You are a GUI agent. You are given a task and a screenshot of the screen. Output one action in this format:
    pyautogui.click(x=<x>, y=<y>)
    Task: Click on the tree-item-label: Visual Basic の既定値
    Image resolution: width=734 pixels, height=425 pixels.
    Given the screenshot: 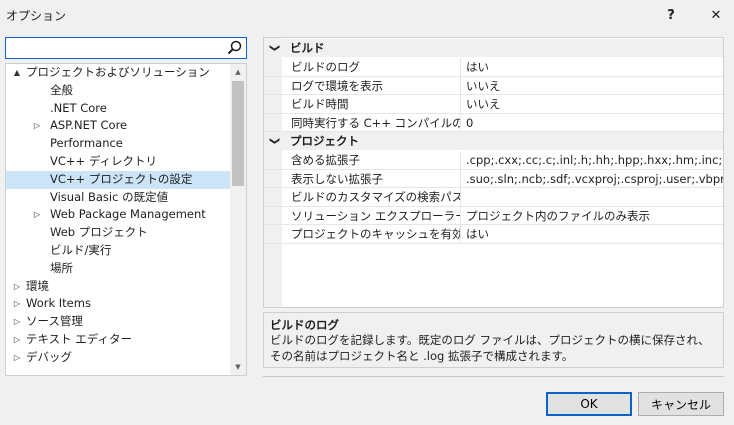 What is the action you would take?
    pyautogui.click(x=109, y=196)
    